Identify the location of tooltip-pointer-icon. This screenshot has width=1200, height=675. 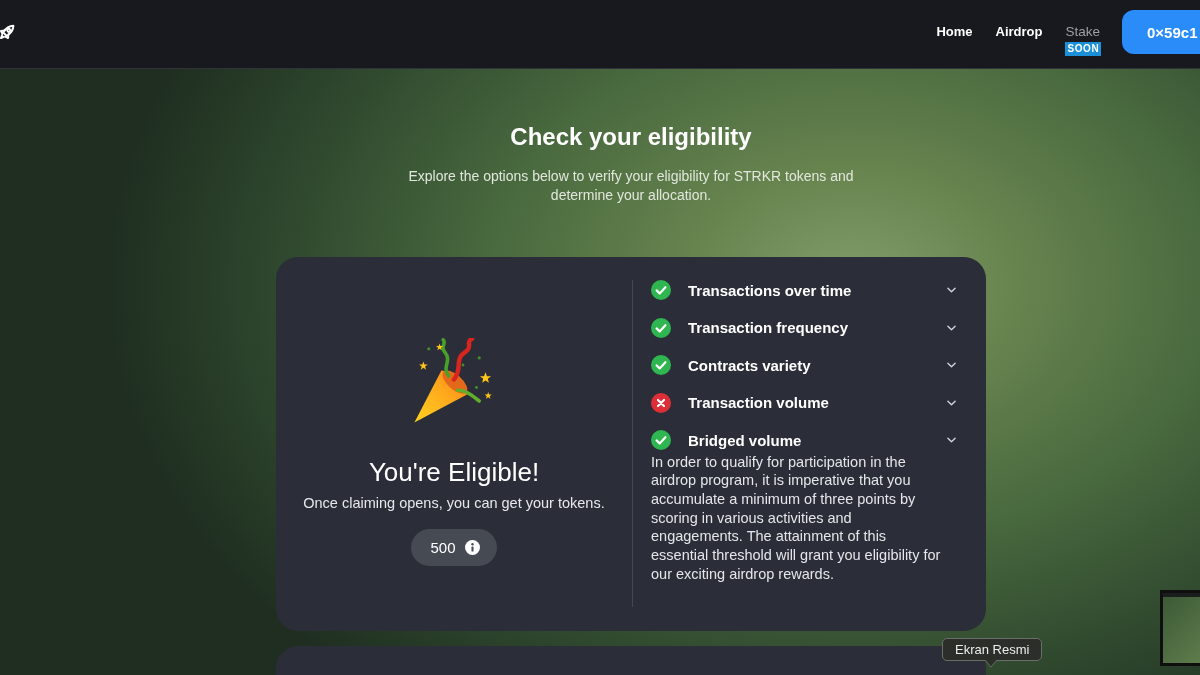
(991, 664).